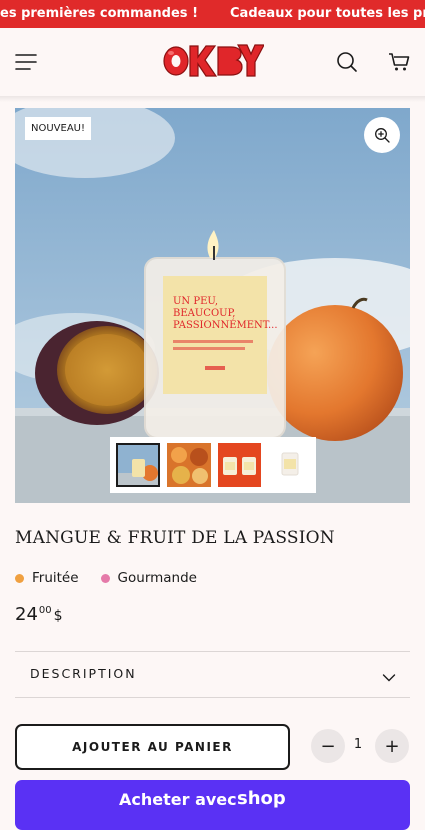 The height and width of the screenshot is (830, 425). I want to click on price-currency: $, so click(58, 616).